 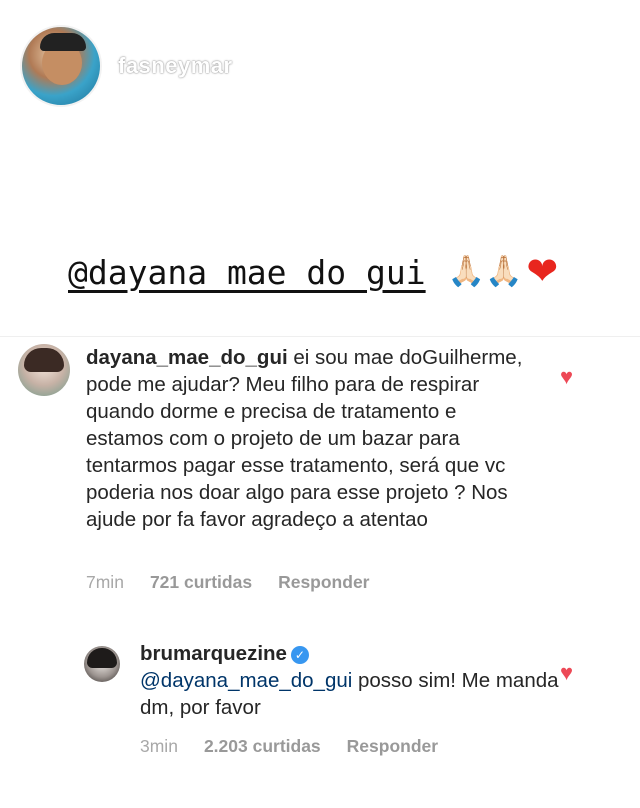 What do you see at coordinates (247, 272) in the screenshot?
I see `story-mention-sticker: @dayana_mae_do_gui` at bounding box center [247, 272].